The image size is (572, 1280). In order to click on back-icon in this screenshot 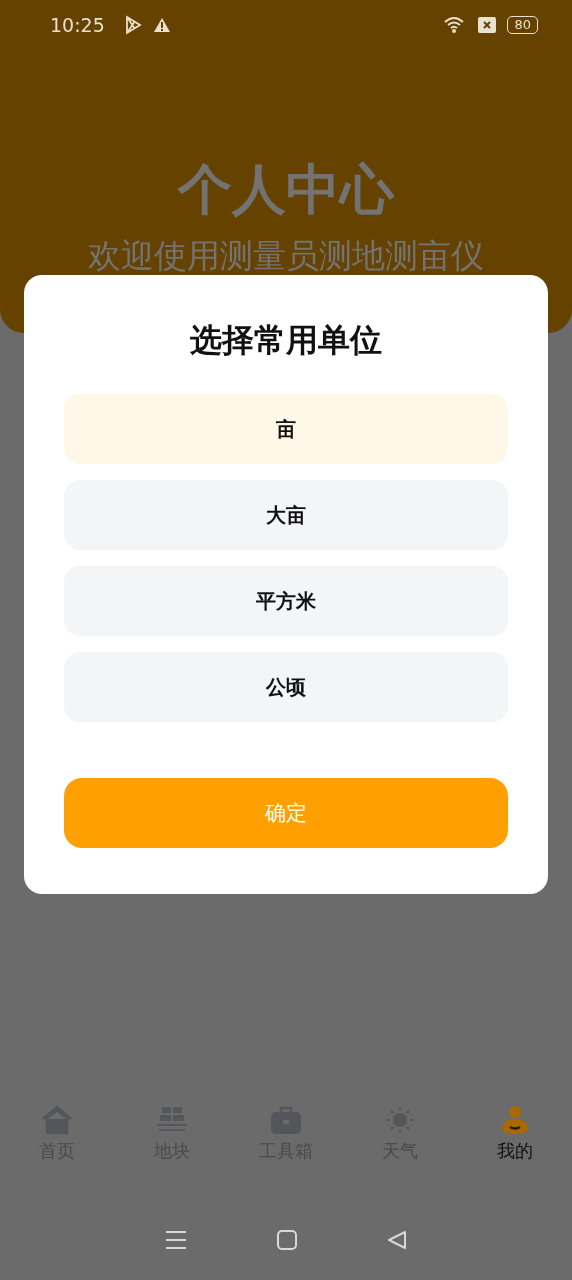, I will do `click(397, 1240)`.